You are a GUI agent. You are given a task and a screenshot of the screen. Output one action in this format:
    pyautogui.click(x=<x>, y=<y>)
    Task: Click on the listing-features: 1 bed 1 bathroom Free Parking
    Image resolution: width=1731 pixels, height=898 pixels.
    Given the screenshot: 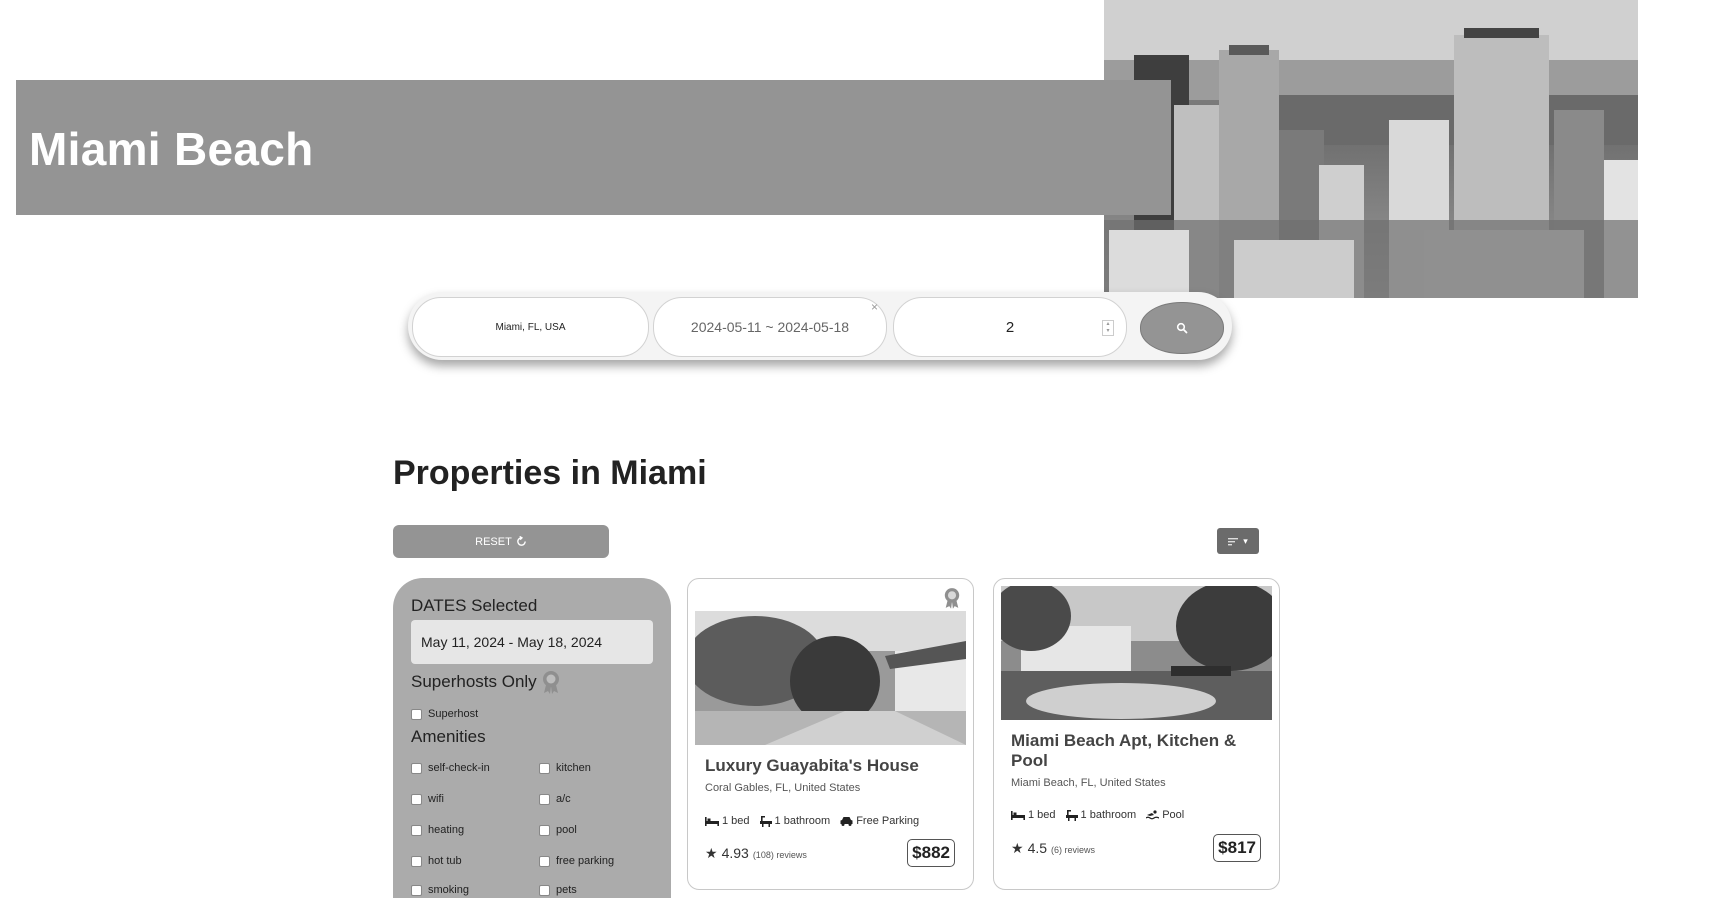 What is the action you would take?
    pyautogui.click(x=812, y=821)
    